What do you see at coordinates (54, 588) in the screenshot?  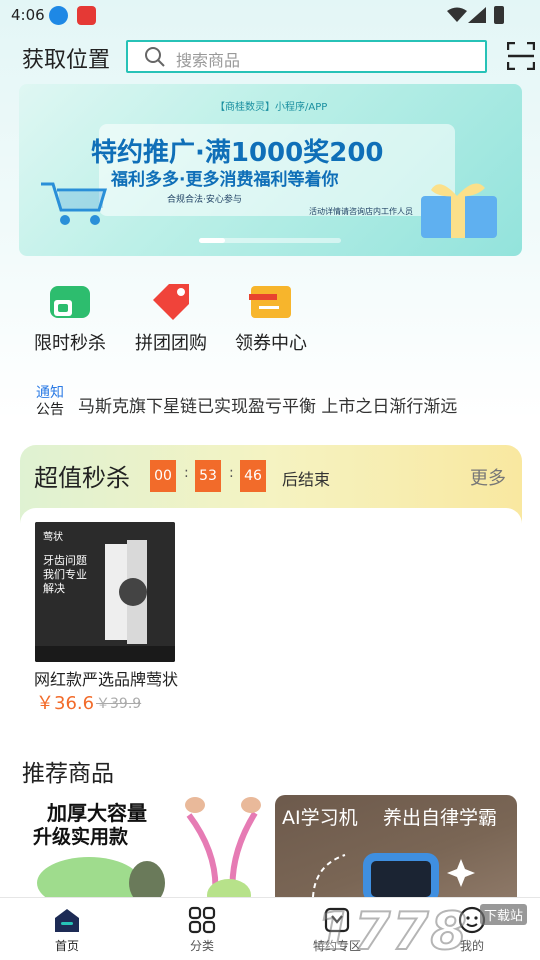 I see `product-image-line: 解决` at bounding box center [54, 588].